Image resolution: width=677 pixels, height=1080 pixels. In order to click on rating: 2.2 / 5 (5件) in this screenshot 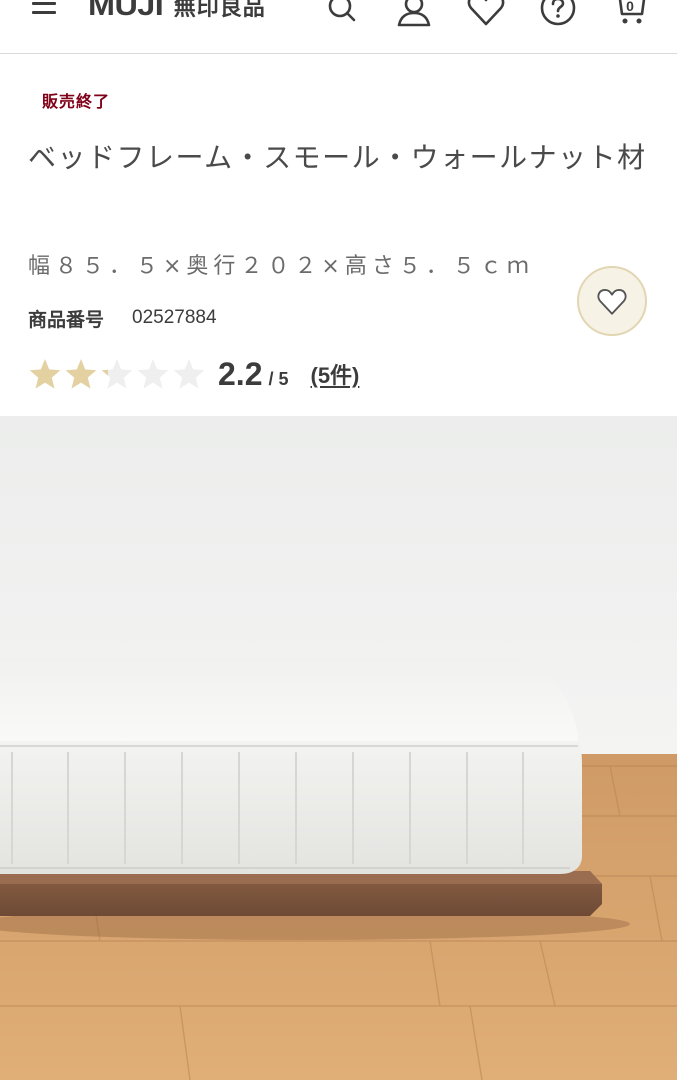, I will do `click(193, 374)`.